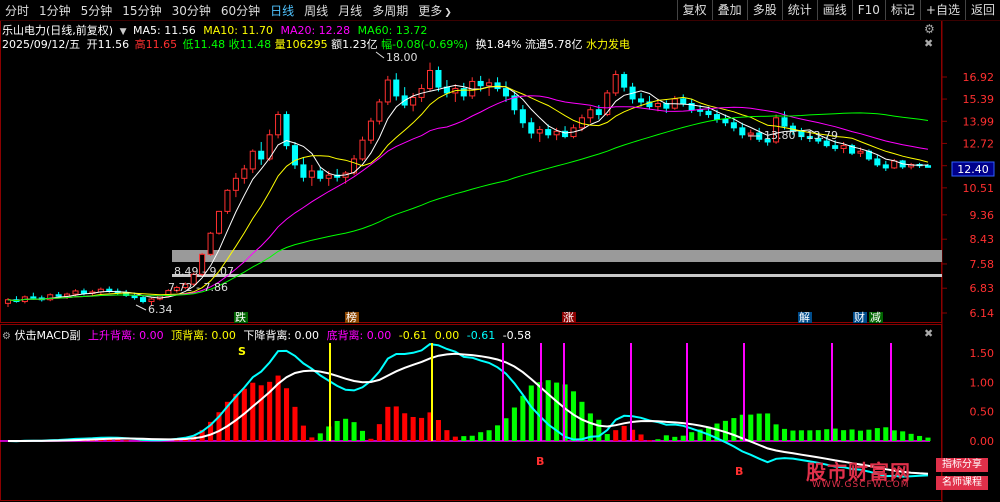 This screenshot has width=1000, height=502. Describe the element at coordinates (55, 10) in the screenshot. I see `period-1min: 1分钟` at that location.